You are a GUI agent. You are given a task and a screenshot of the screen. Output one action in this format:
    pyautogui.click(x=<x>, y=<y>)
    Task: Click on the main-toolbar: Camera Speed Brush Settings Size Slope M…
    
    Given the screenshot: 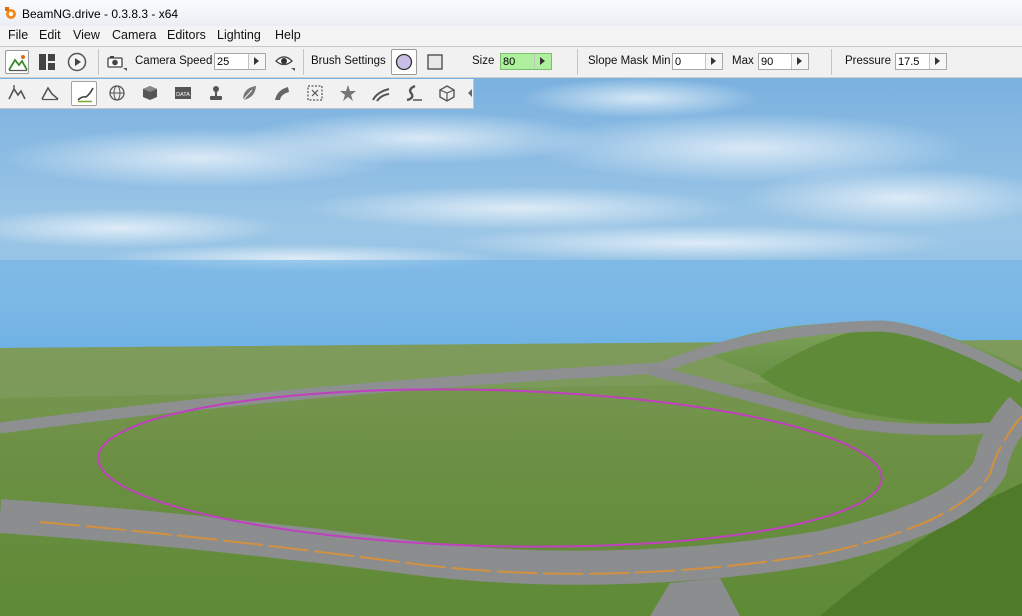 What is the action you would take?
    pyautogui.click(x=511, y=62)
    